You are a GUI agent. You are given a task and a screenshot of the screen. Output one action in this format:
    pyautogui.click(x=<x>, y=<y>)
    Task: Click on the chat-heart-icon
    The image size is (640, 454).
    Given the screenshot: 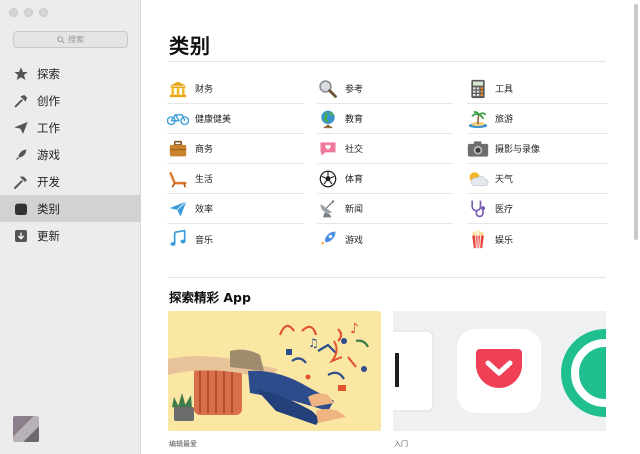 What is the action you would take?
    pyautogui.click(x=328, y=149)
    